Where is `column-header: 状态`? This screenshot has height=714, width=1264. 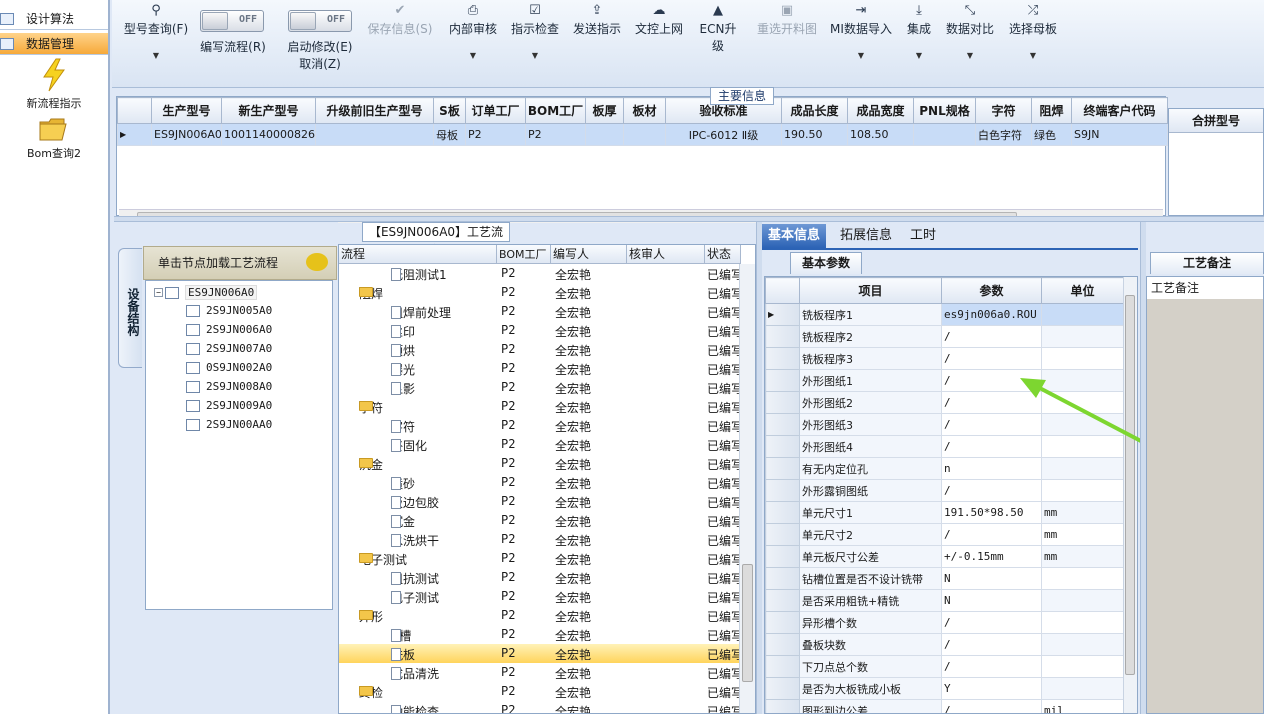 column-header: 状态 is located at coordinates (723, 254).